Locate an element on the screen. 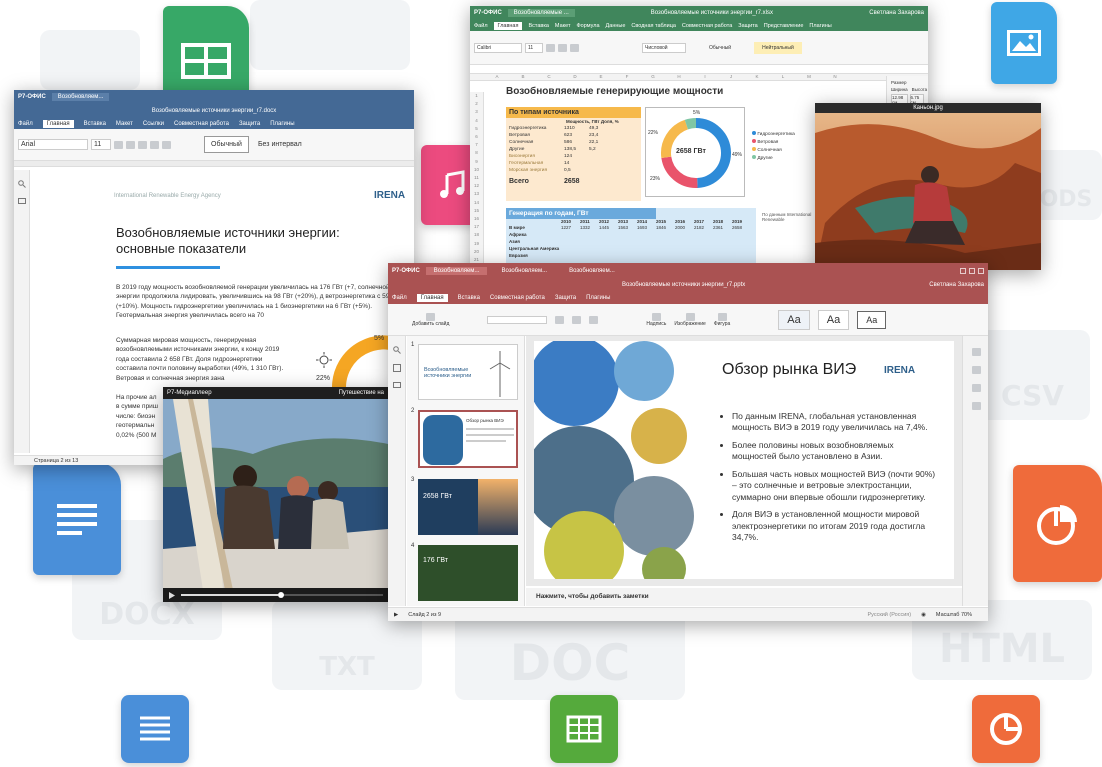 The width and height of the screenshot is (1102, 767). pres-italic-icon is located at coordinates (577, 319).